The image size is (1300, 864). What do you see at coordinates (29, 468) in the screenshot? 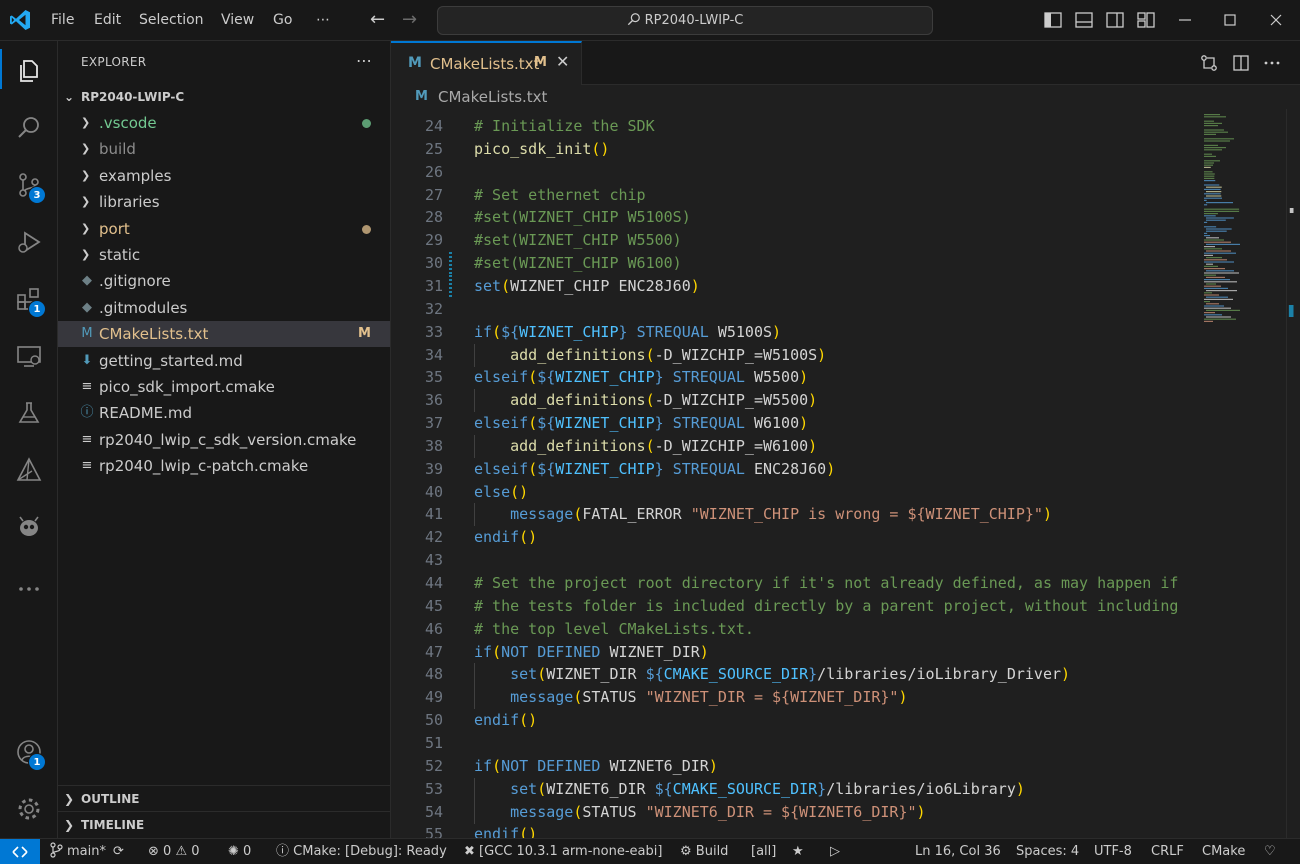
I see `activity-cmake` at bounding box center [29, 468].